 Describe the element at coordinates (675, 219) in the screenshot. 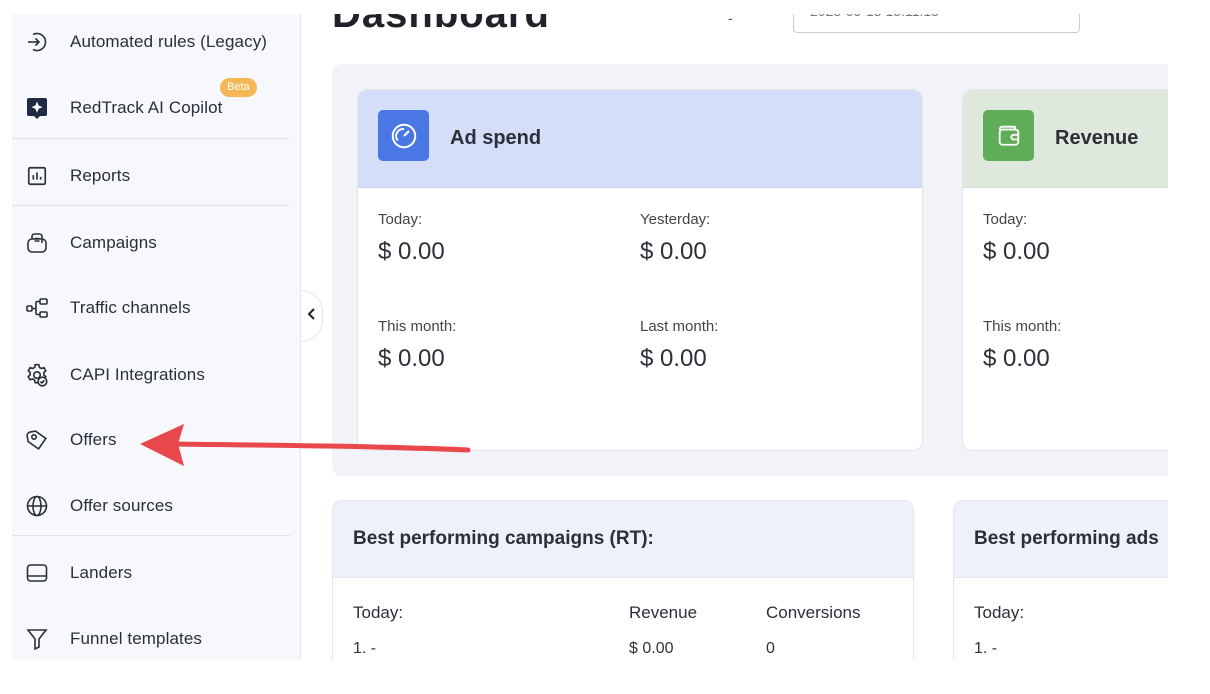

I see `yesterday-label: Yesterday:` at that location.